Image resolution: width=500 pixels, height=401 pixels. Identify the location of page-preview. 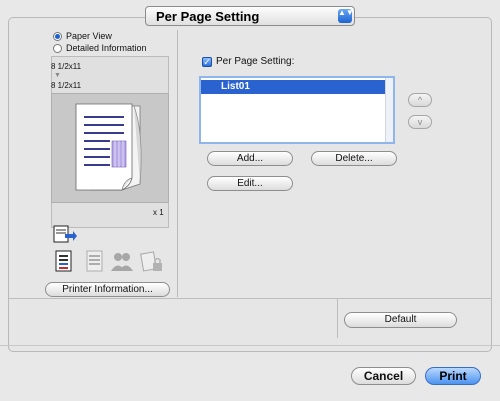
(110, 148).